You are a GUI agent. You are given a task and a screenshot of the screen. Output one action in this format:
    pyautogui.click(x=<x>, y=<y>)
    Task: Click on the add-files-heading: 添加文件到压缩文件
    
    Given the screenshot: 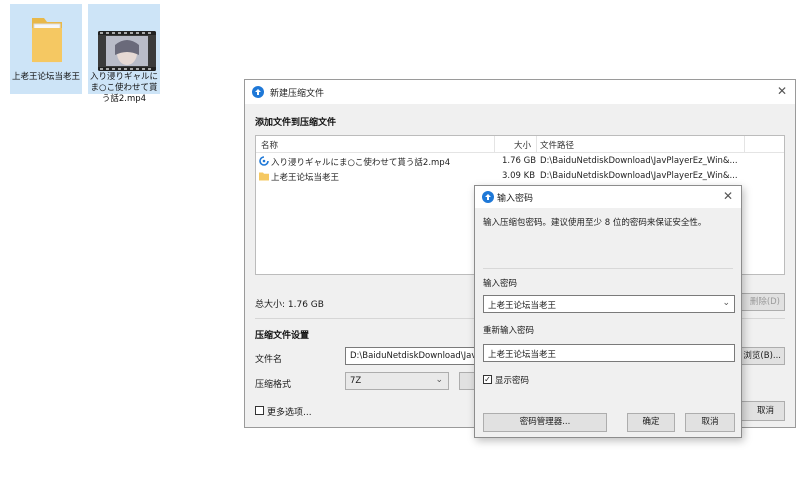 What is the action you would take?
    pyautogui.click(x=296, y=123)
    